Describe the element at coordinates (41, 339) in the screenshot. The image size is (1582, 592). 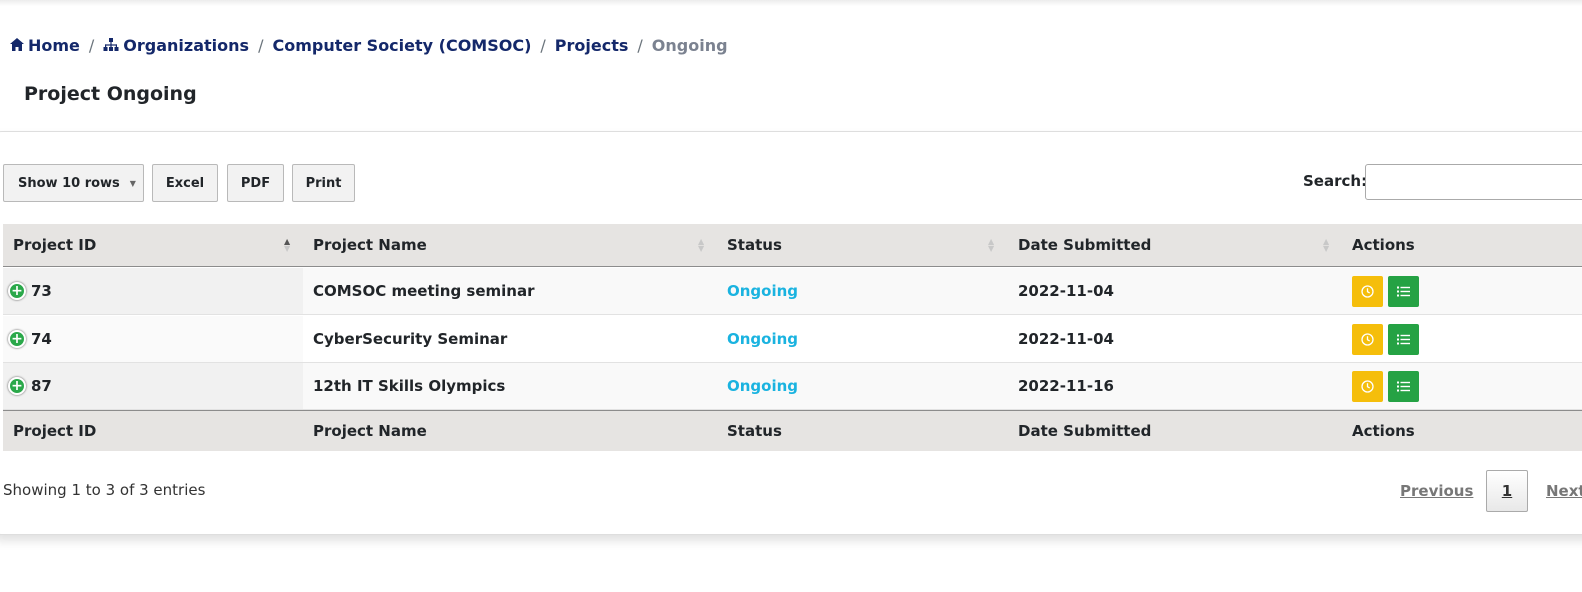
I see `project-id: 74` at that location.